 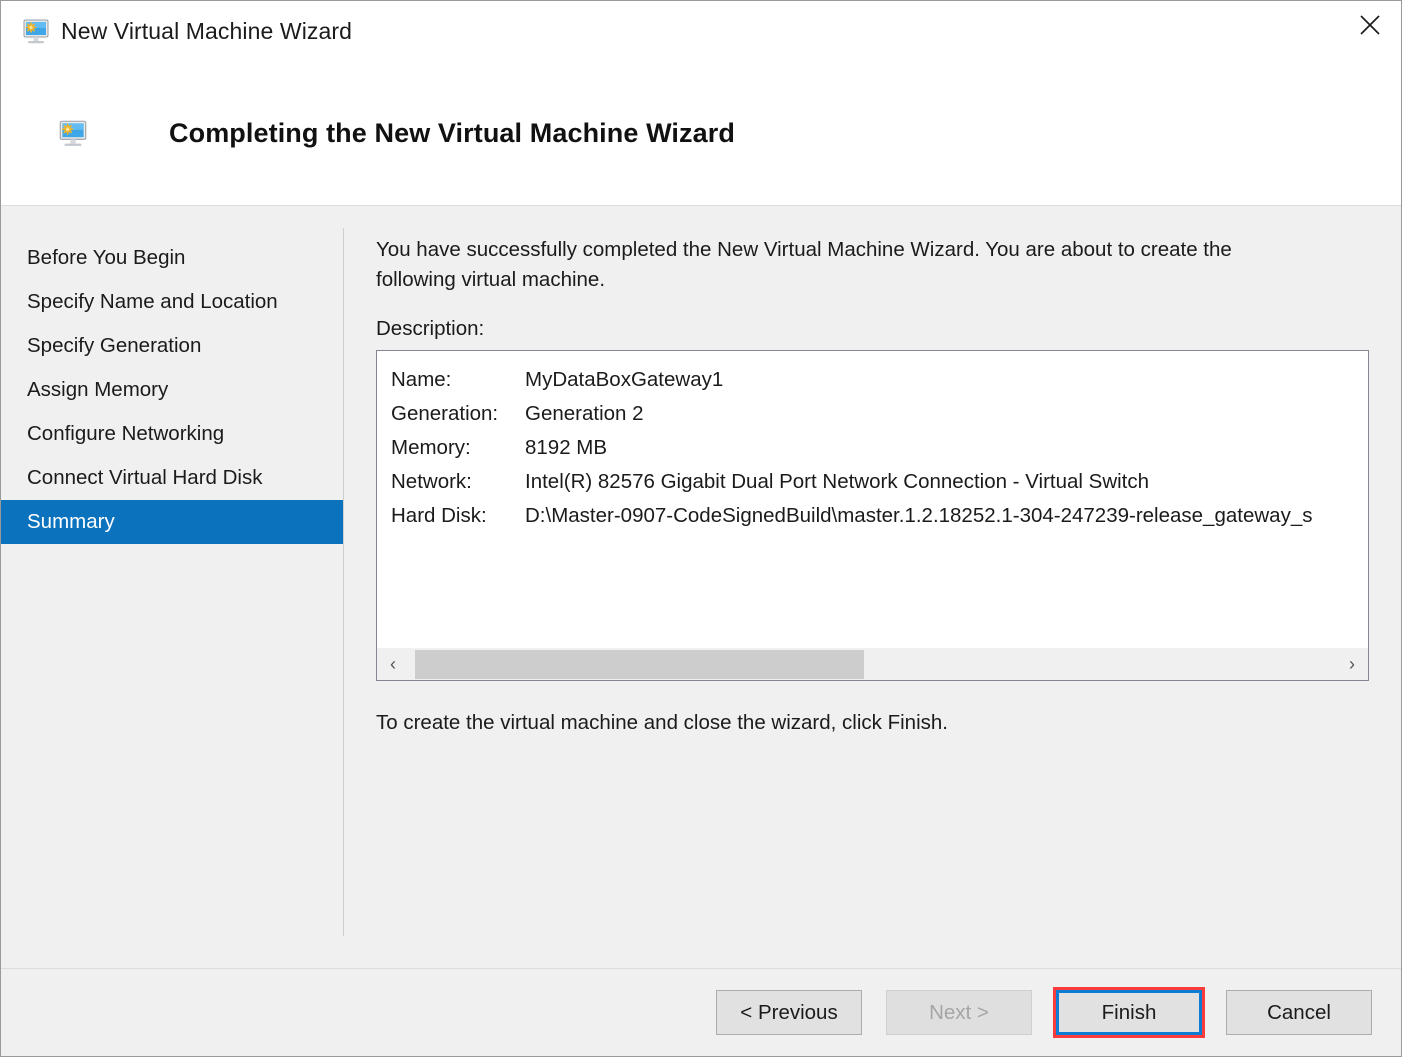 I want to click on sidebar-item-configure-networking: Configure Networking, so click(x=172, y=434).